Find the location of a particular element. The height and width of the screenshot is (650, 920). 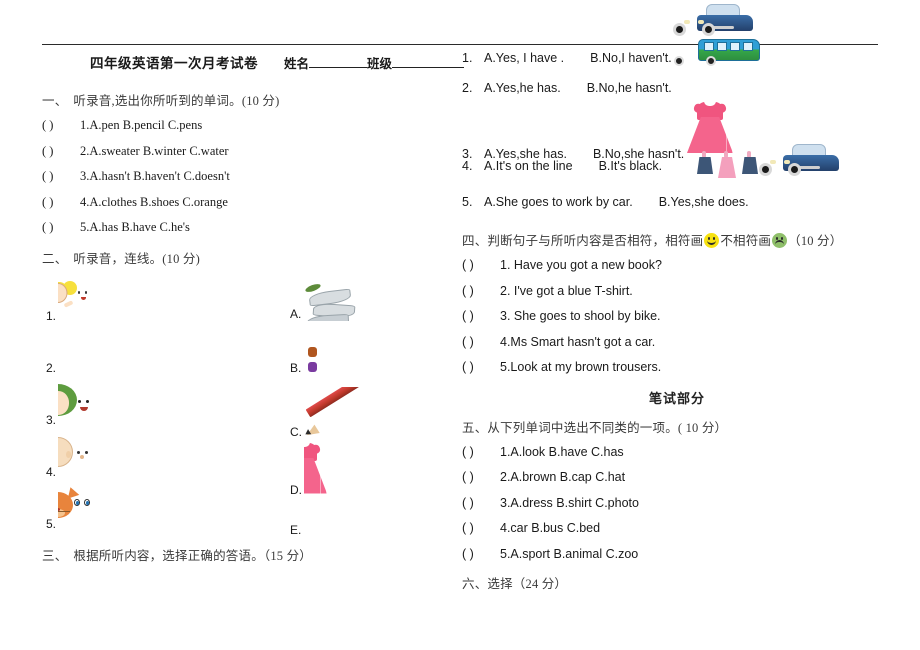

section-6-title: 选择（24 分） is located at coordinates (527, 584).